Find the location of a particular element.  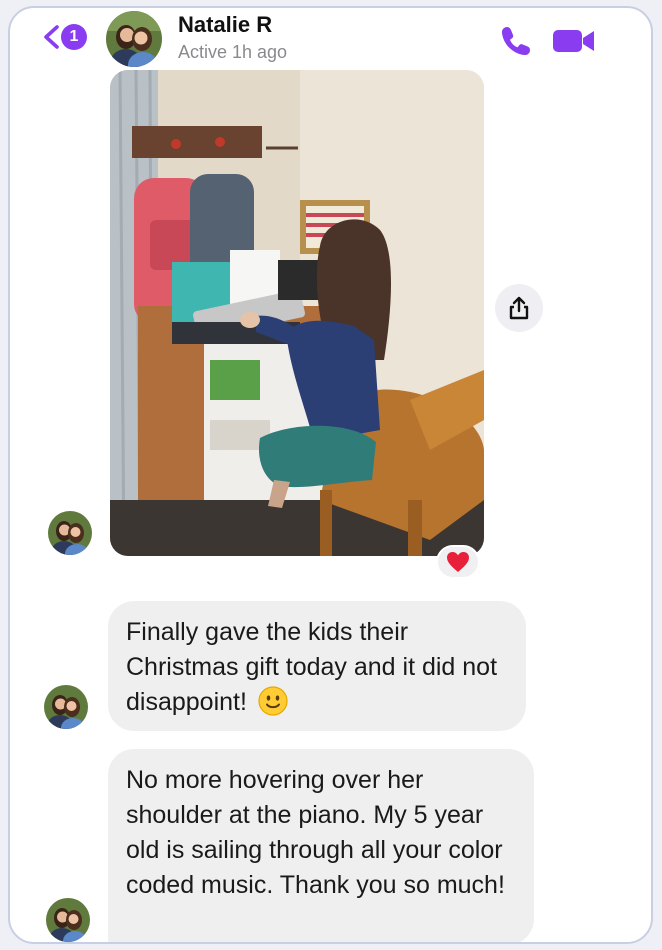

heart-icon is located at coordinates (458, 562).